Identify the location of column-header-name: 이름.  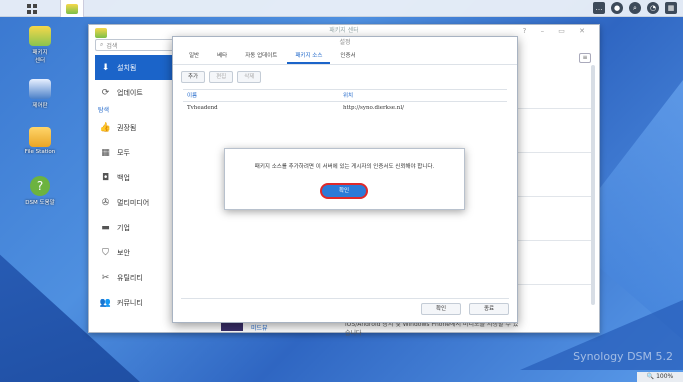
(263, 95).